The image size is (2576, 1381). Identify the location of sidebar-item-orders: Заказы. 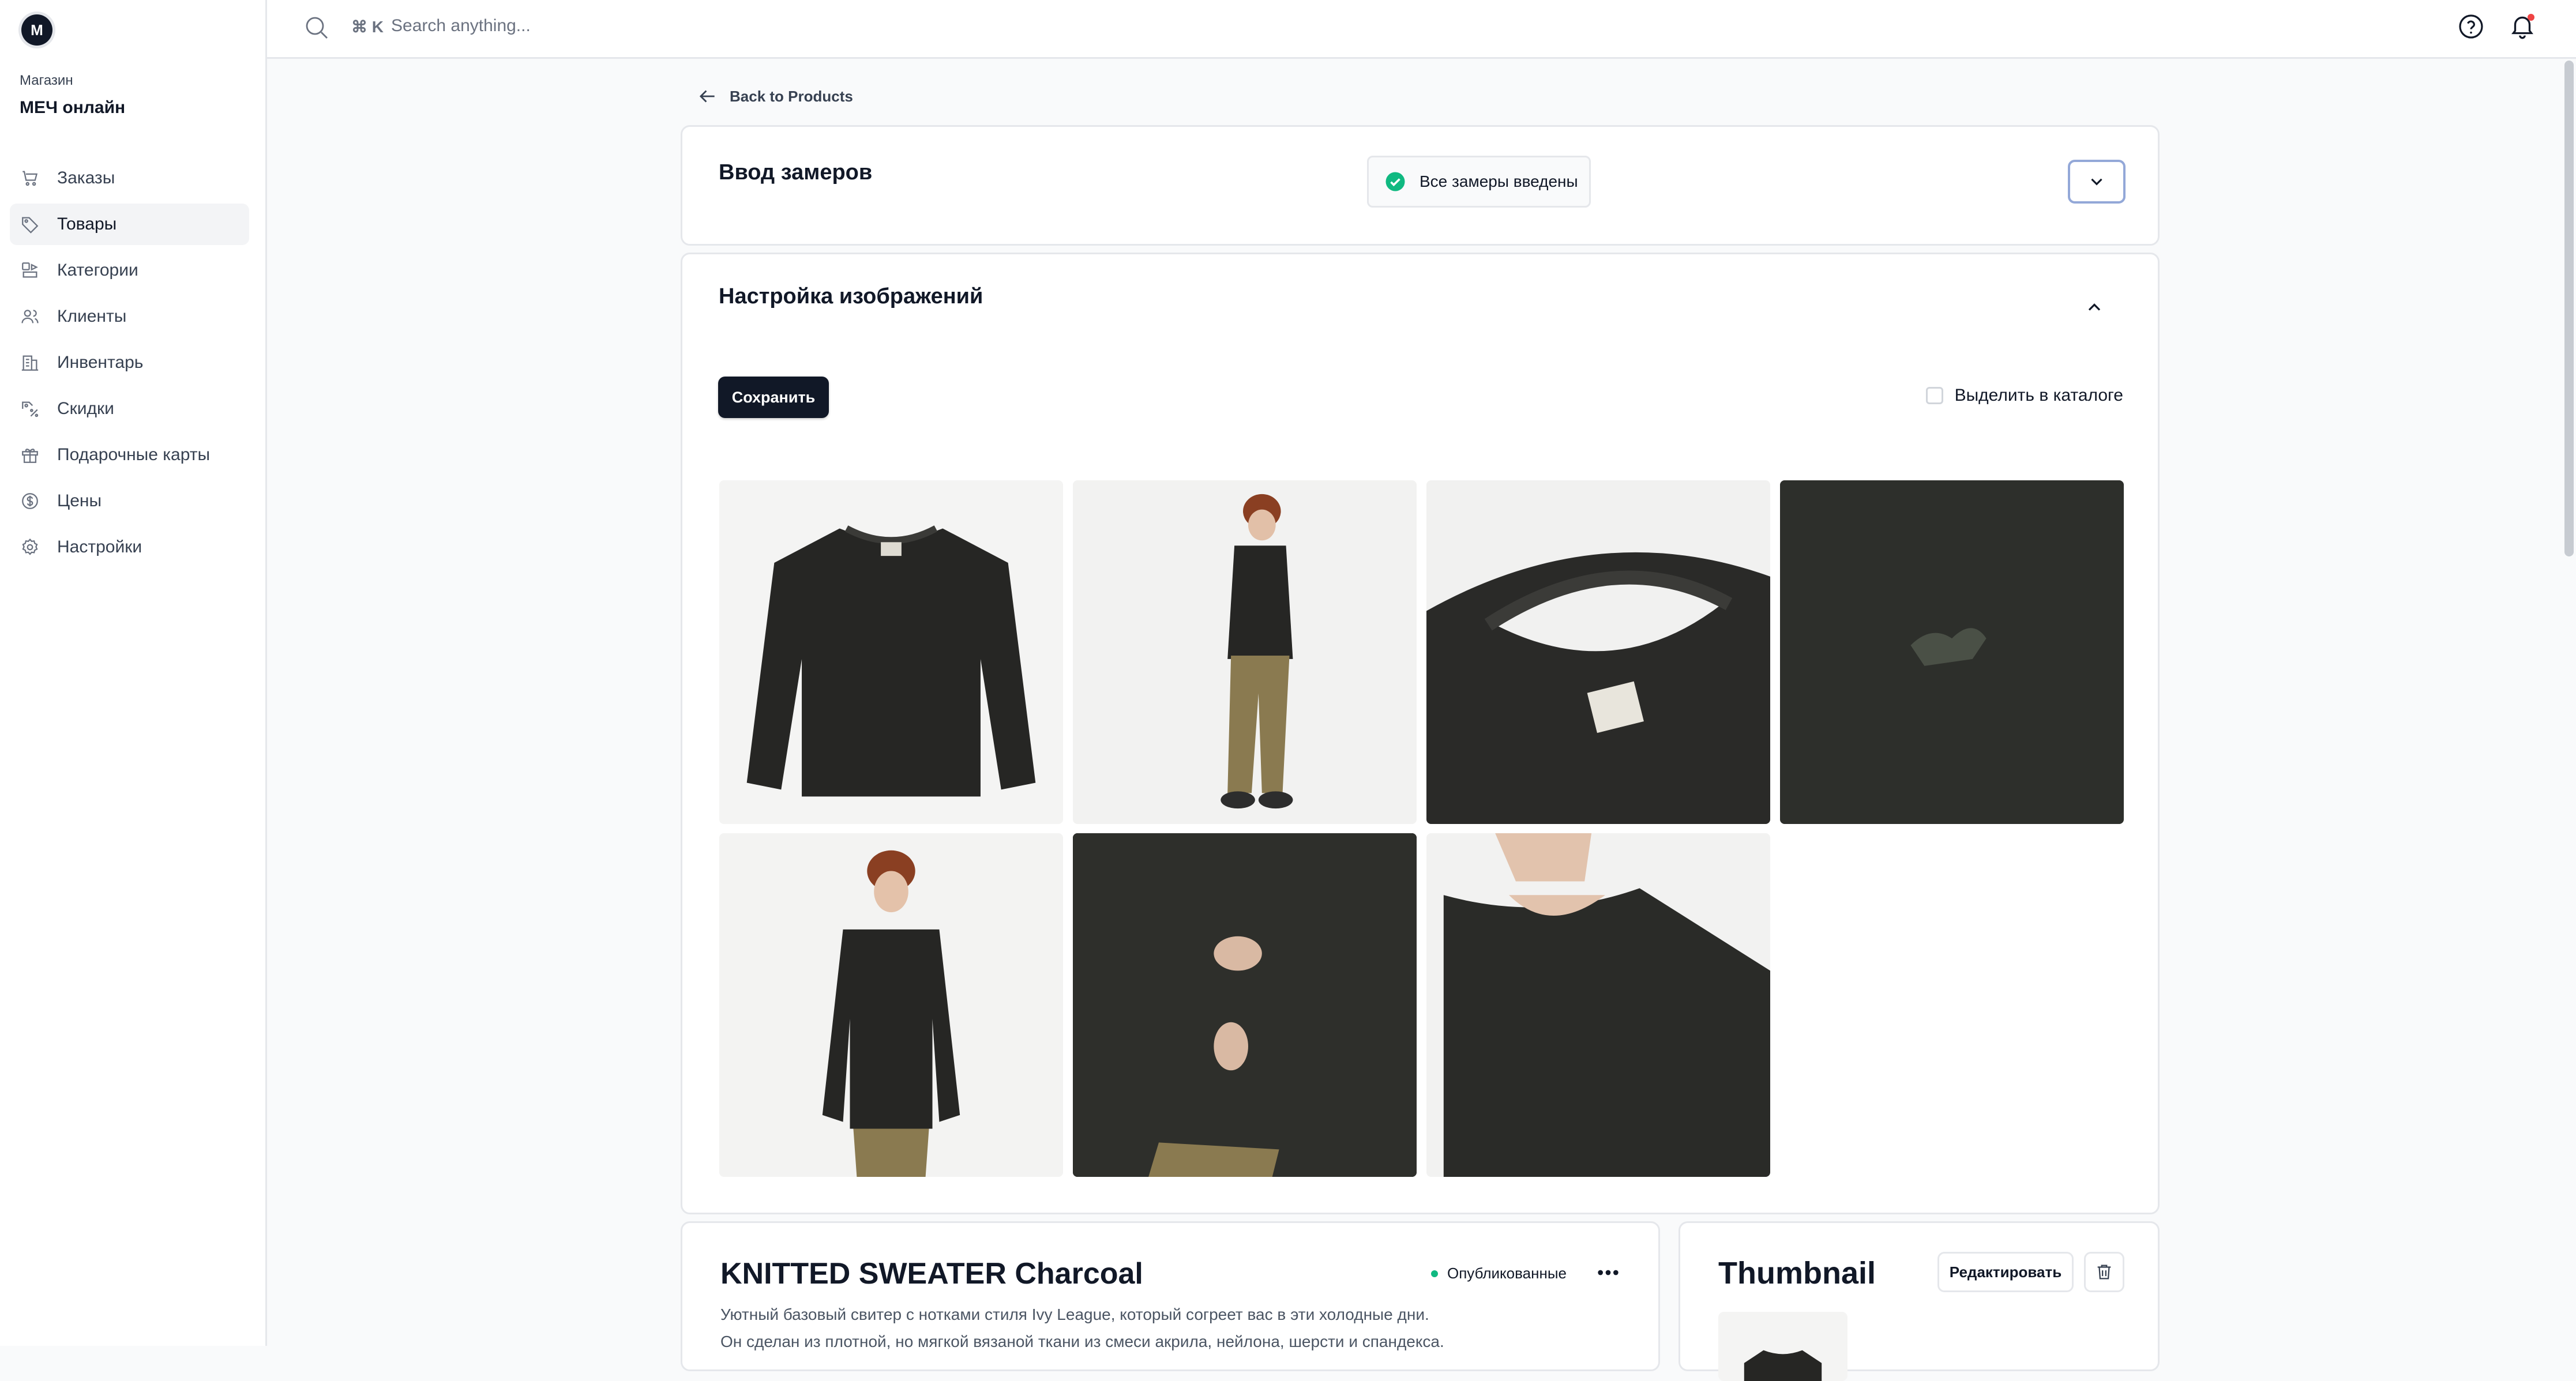
(129, 178).